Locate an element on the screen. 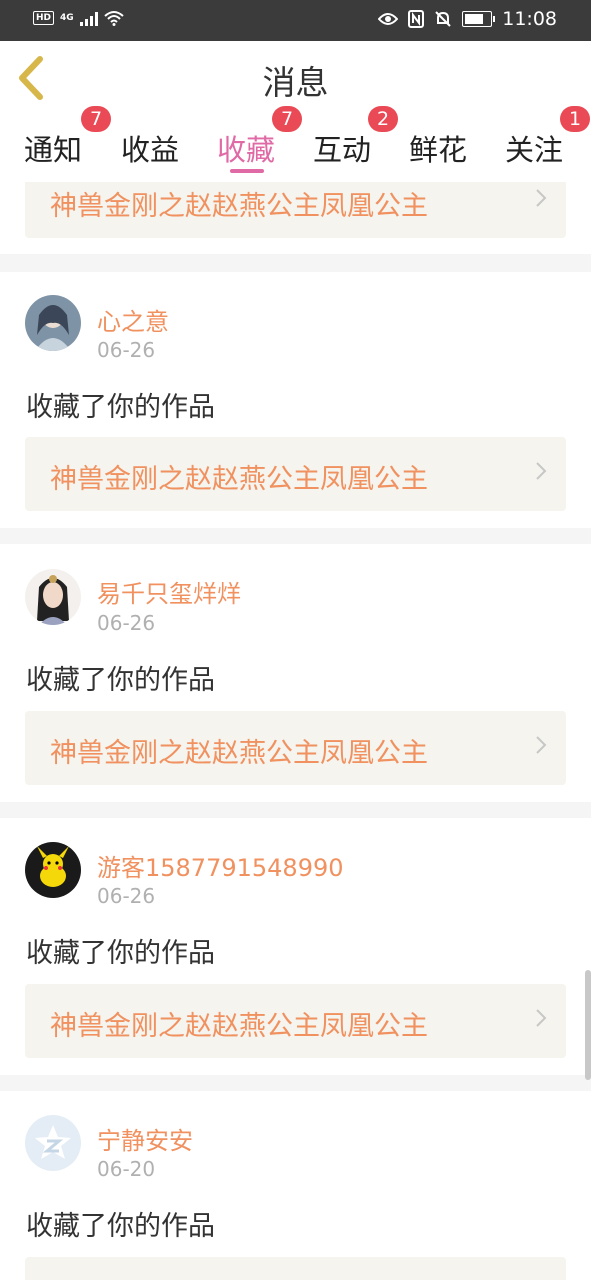 Image resolution: width=591 pixels, height=1280 pixels. tab-badge-favorites: 7 is located at coordinates (287, 119).